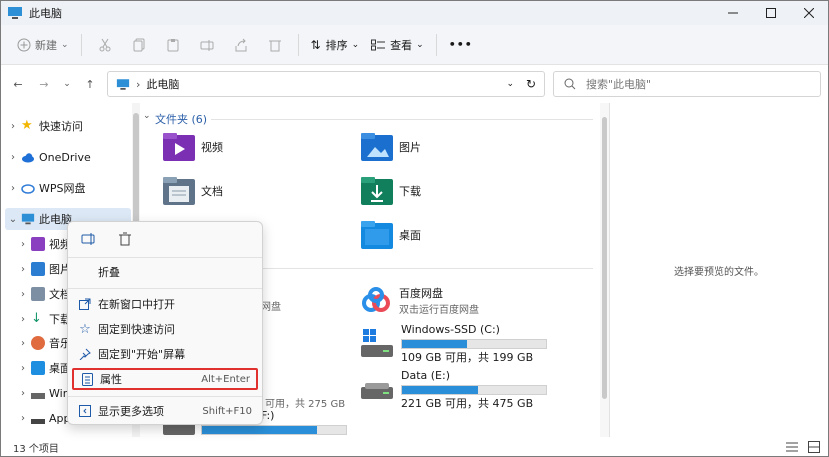 Image resolution: width=829 pixels, height=457 pixels. I want to click on menu-item-collapse: 折叠, so click(165, 272).